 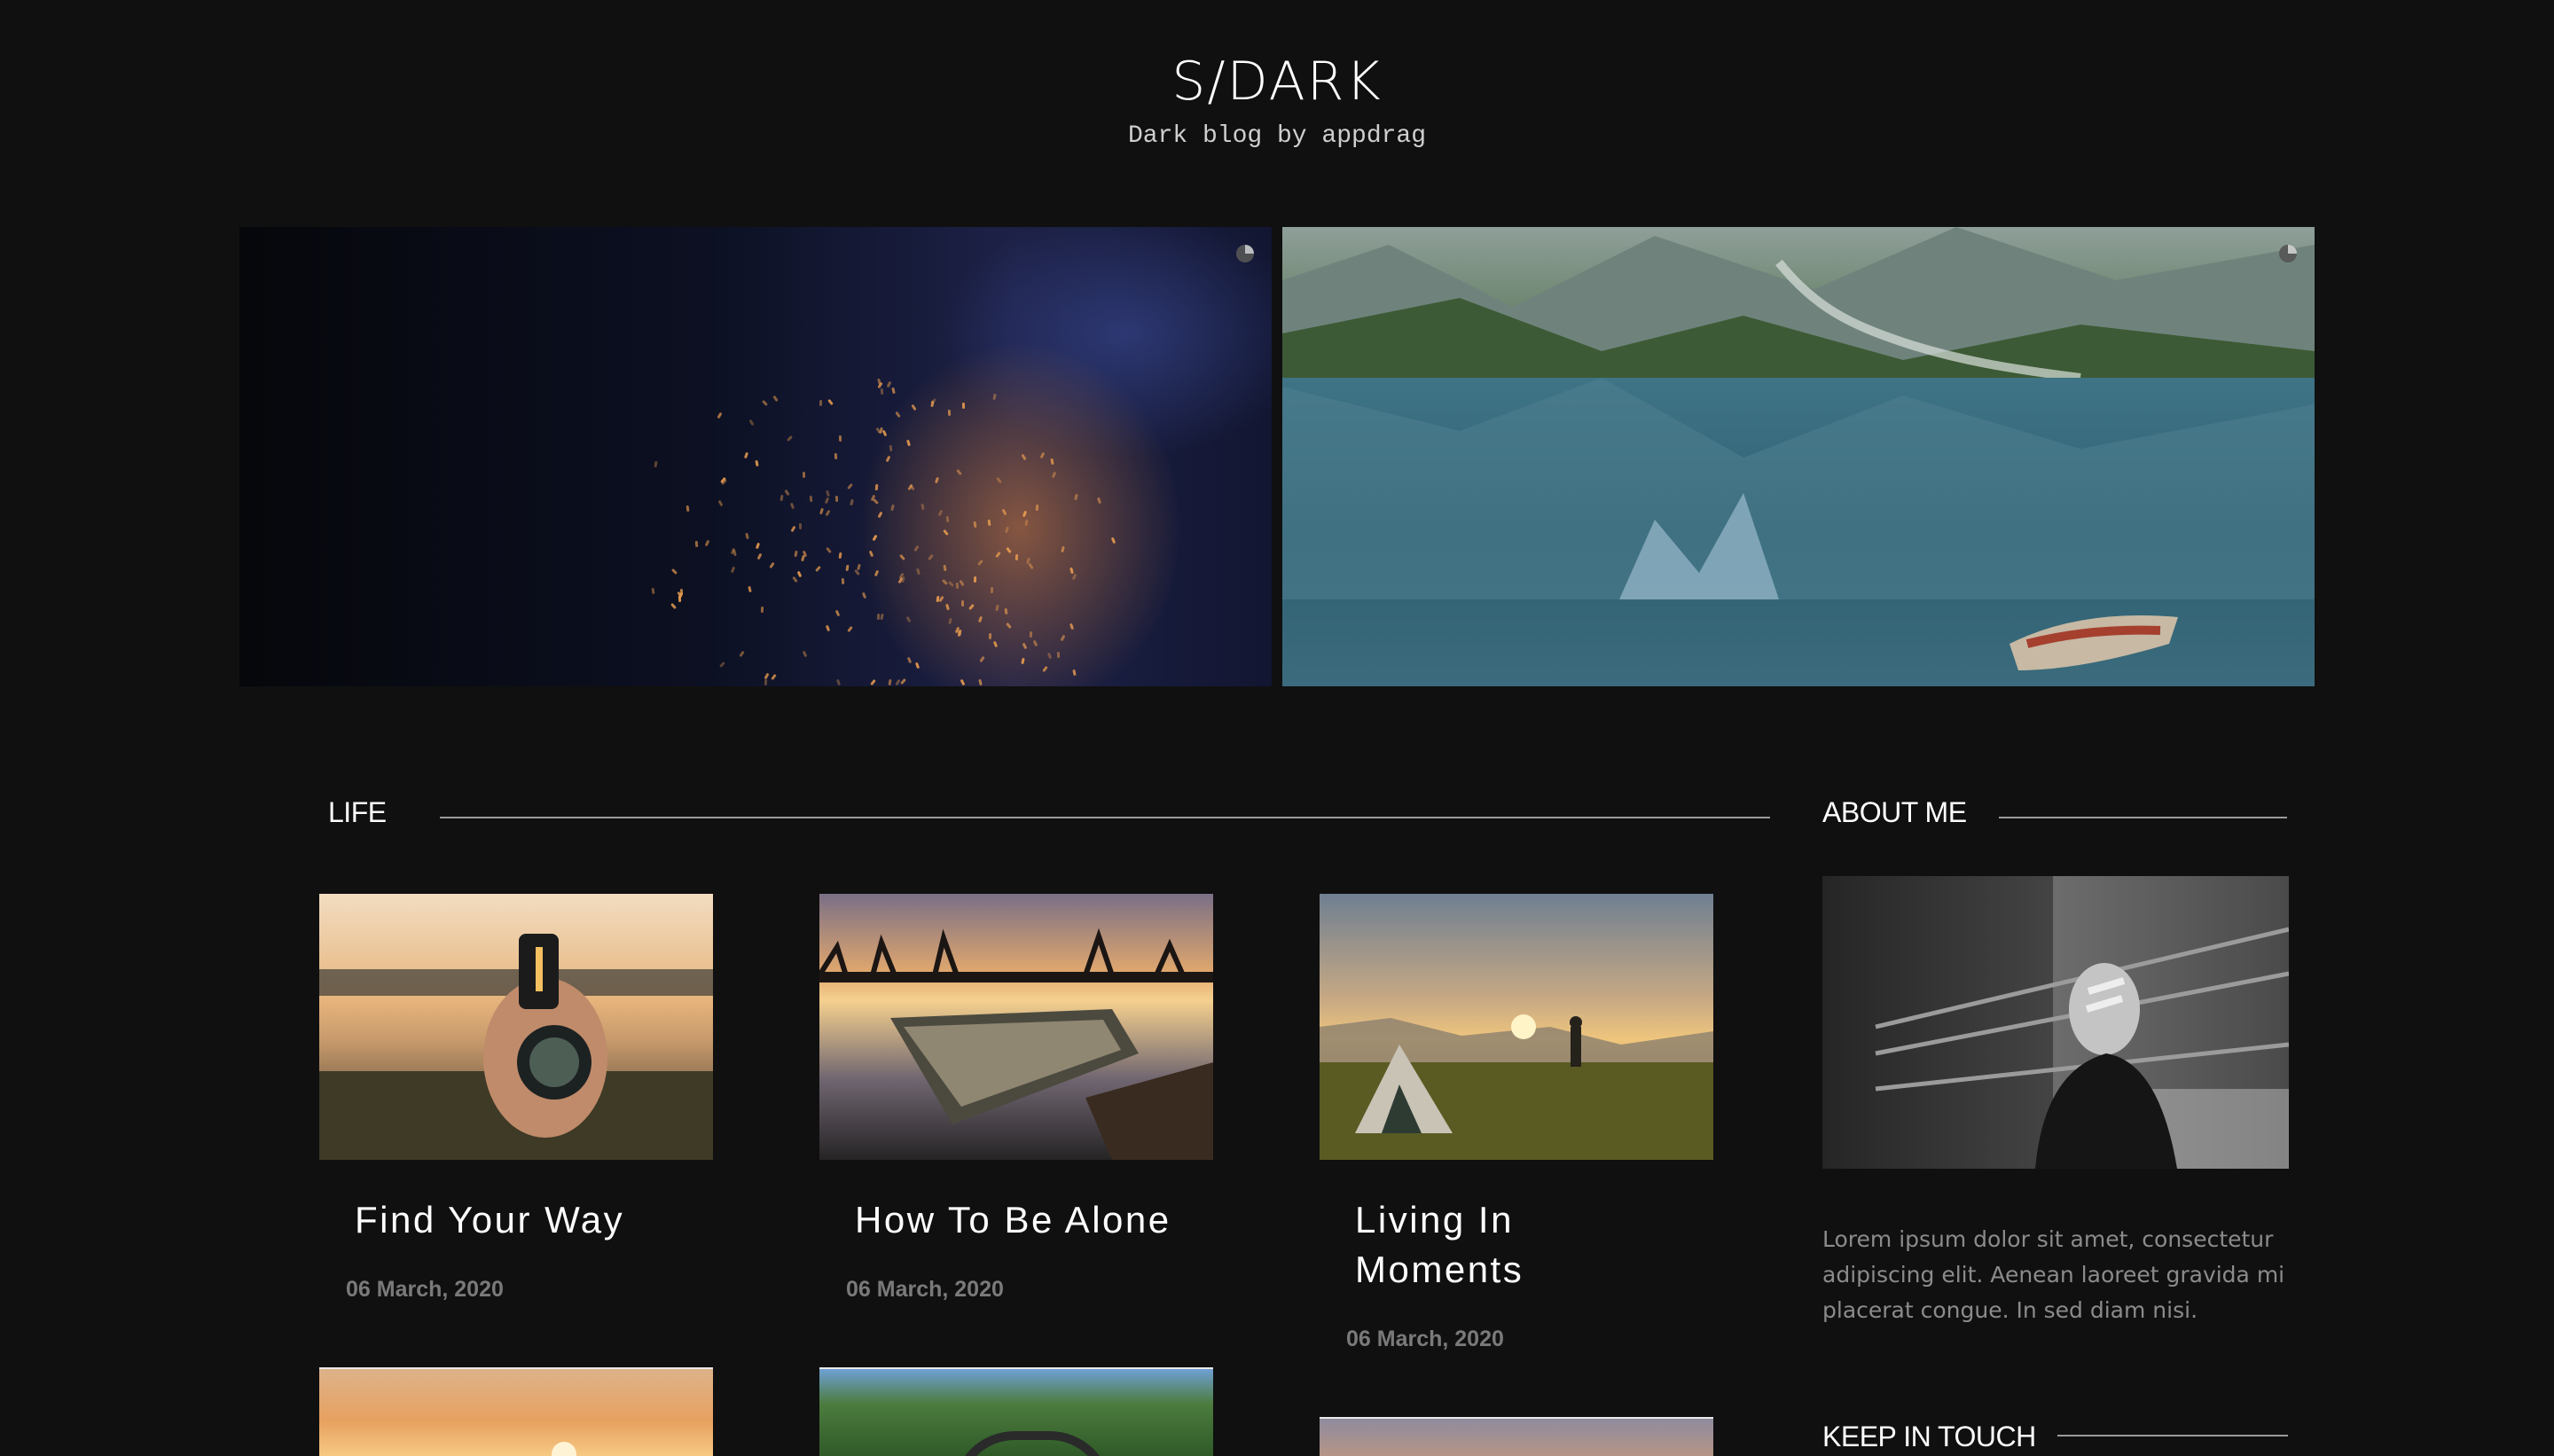 I want to click on post-image-forest, so click(x=1016, y=1411).